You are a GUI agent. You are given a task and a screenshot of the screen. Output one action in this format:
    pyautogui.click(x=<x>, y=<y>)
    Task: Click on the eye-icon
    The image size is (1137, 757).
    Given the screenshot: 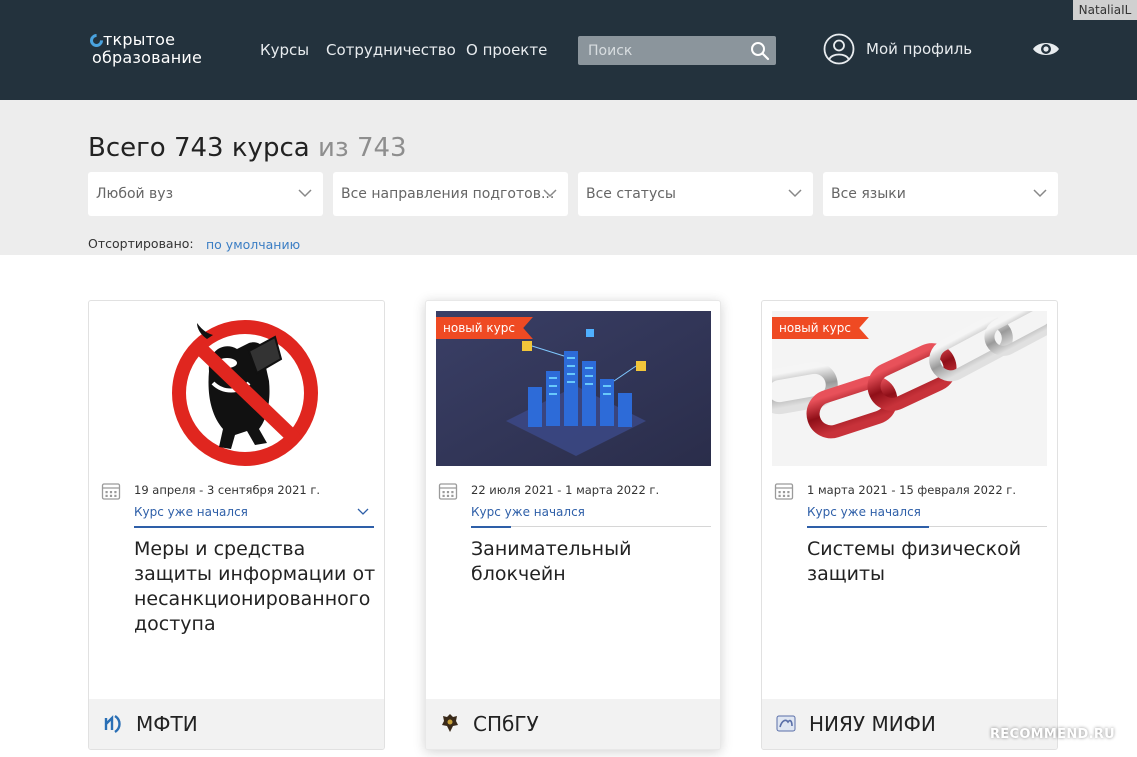 What is the action you would take?
    pyautogui.click(x=1046, y=49)
    